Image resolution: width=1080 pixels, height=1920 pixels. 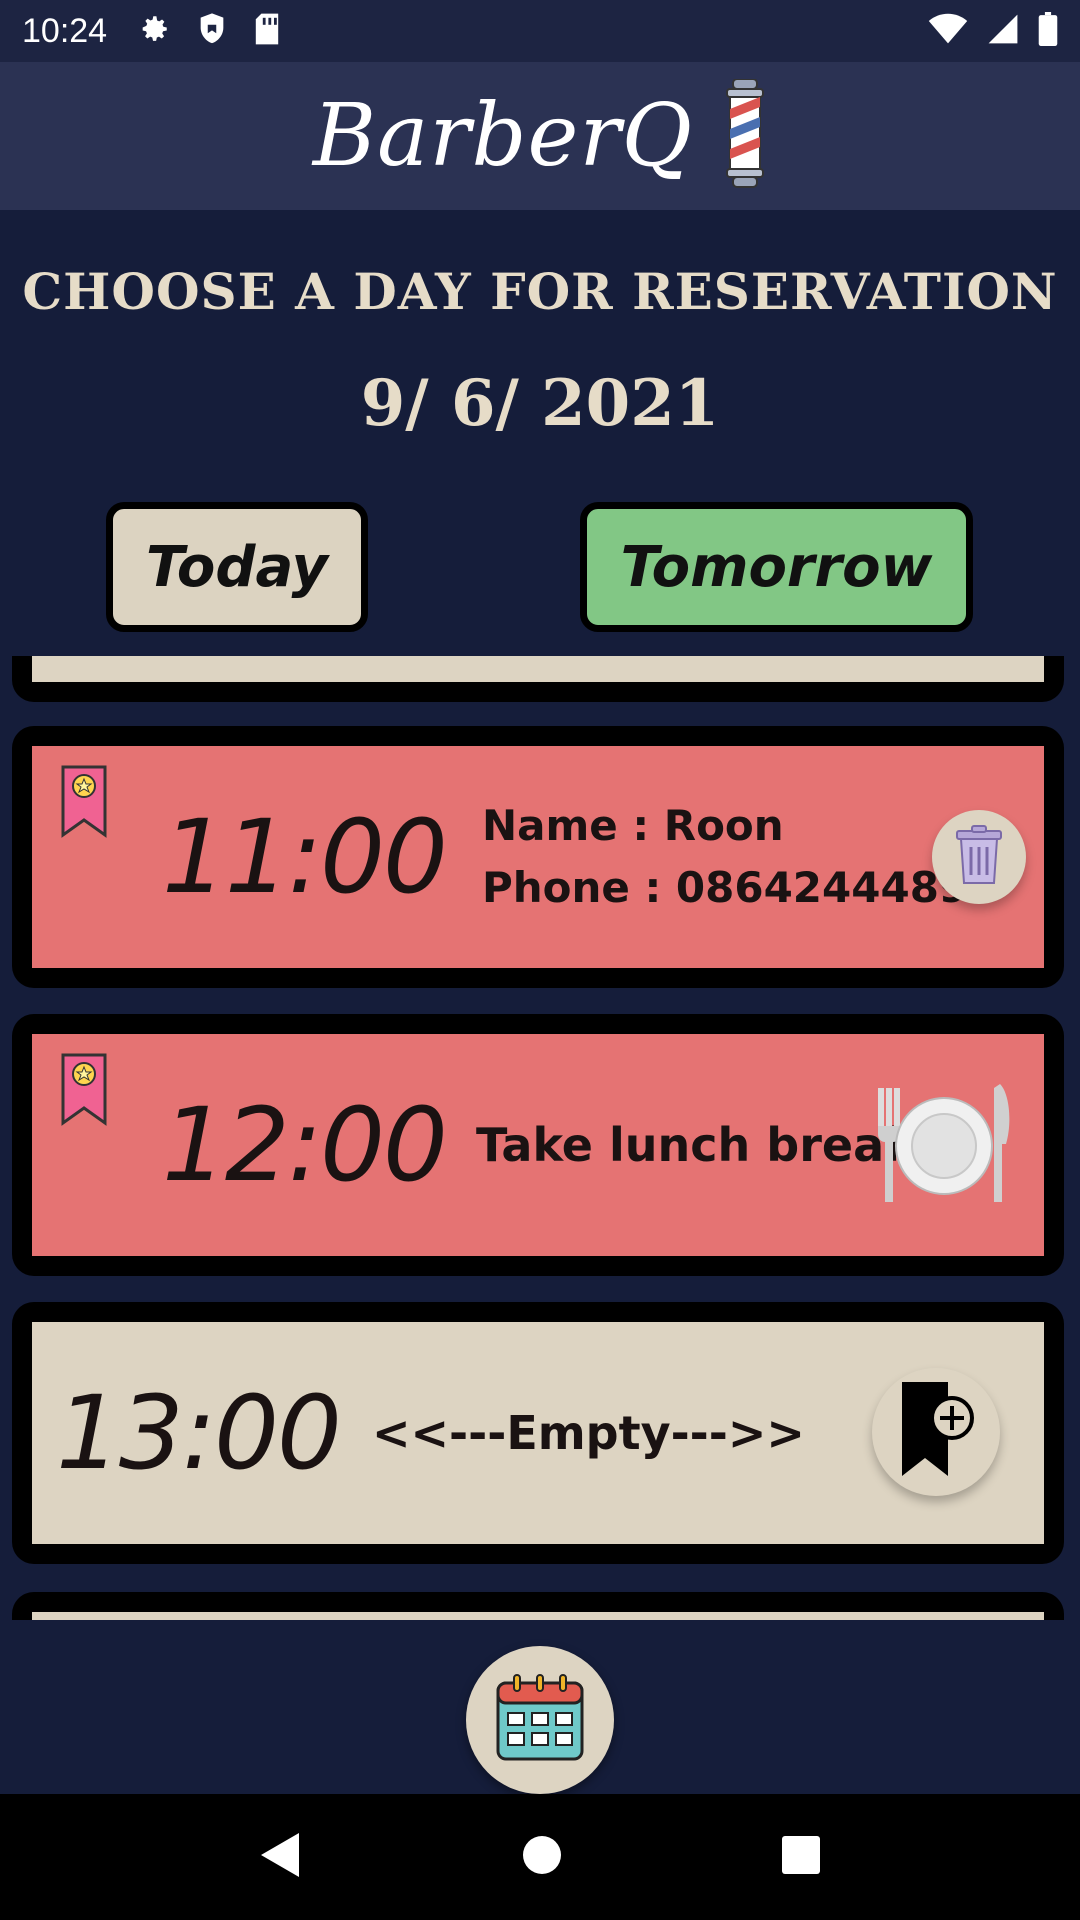 What do you see at coordinates (540, 31) in the screenshot?
I see `status-bar: 10:24` at bounding box center [540, 31].